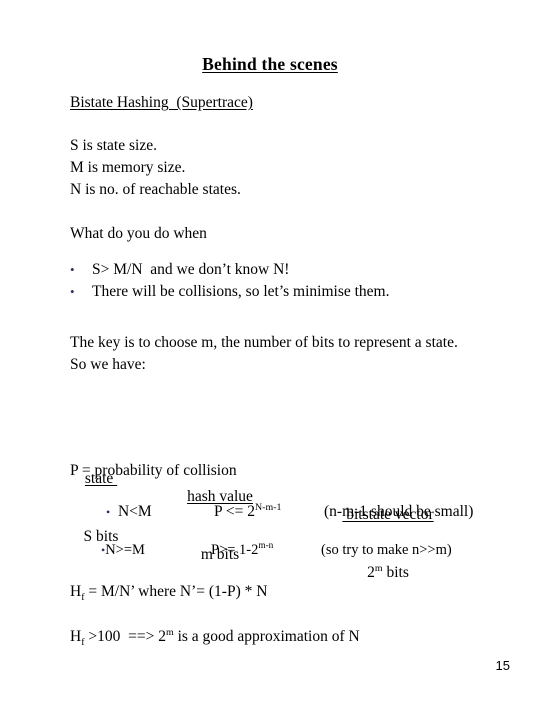  What do you see at coordinates (399, 511) in the screenshot?
I see `case-1-note: (n-m-1 should be small)` at bounding box center [399, 511].